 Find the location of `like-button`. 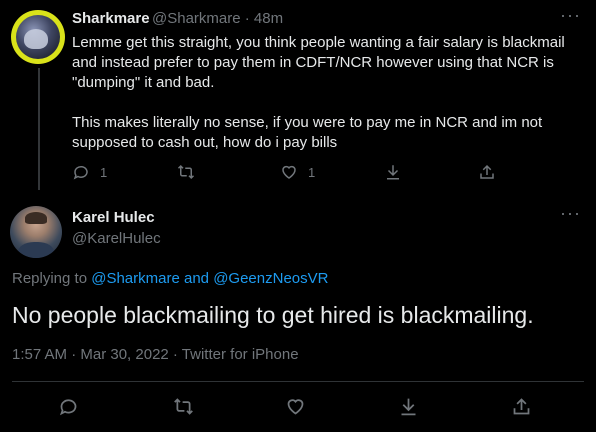

like-button is located at coordinates (295, 406).